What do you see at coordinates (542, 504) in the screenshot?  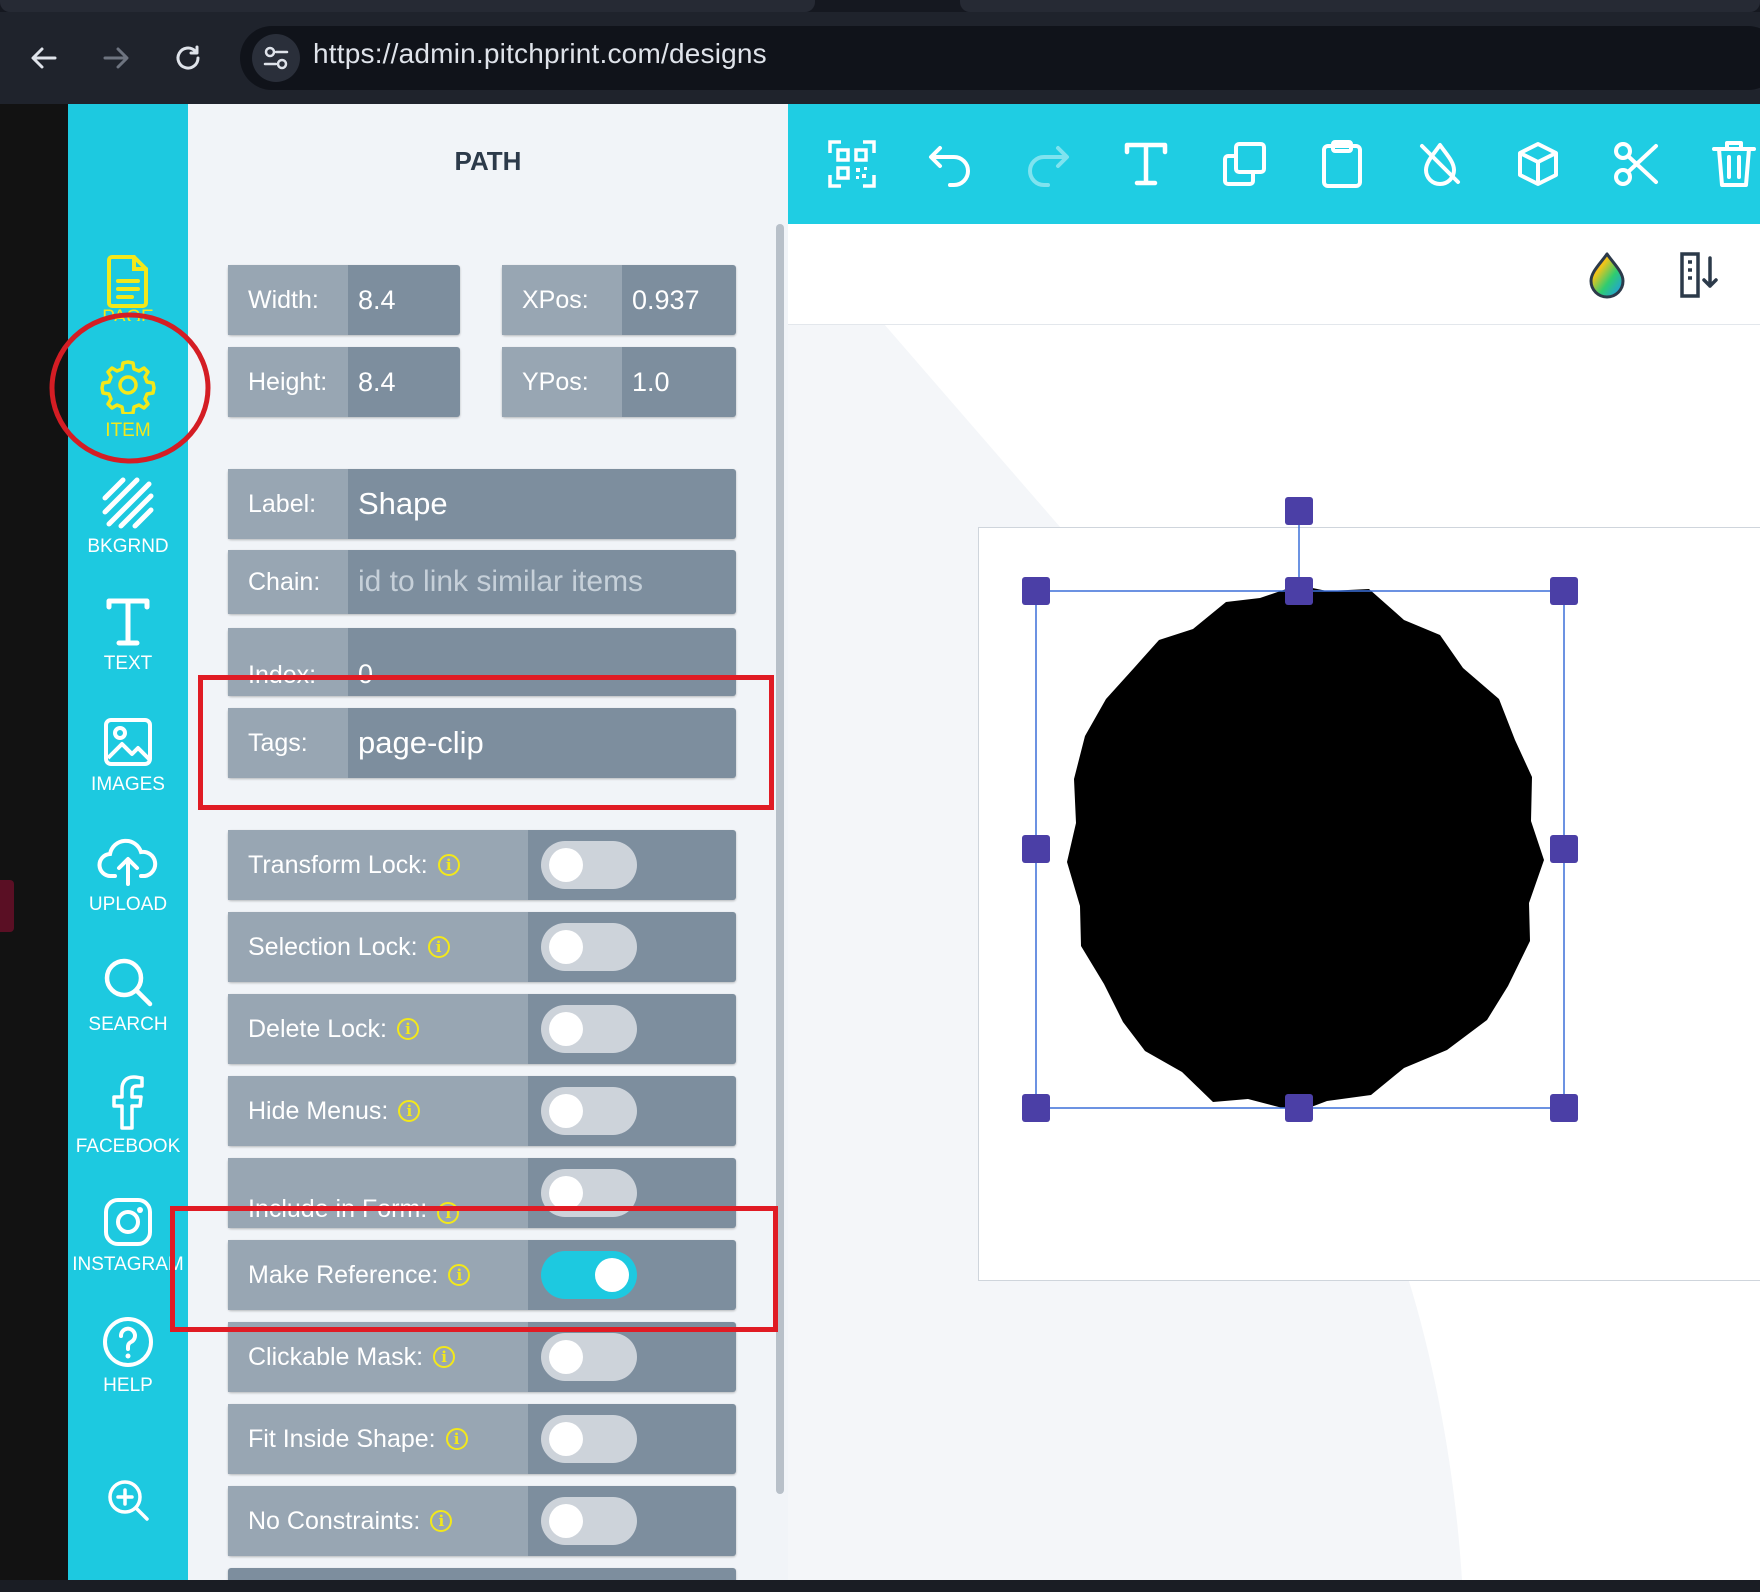 I see `label-input: Shape` at bounding box center [542, 504].